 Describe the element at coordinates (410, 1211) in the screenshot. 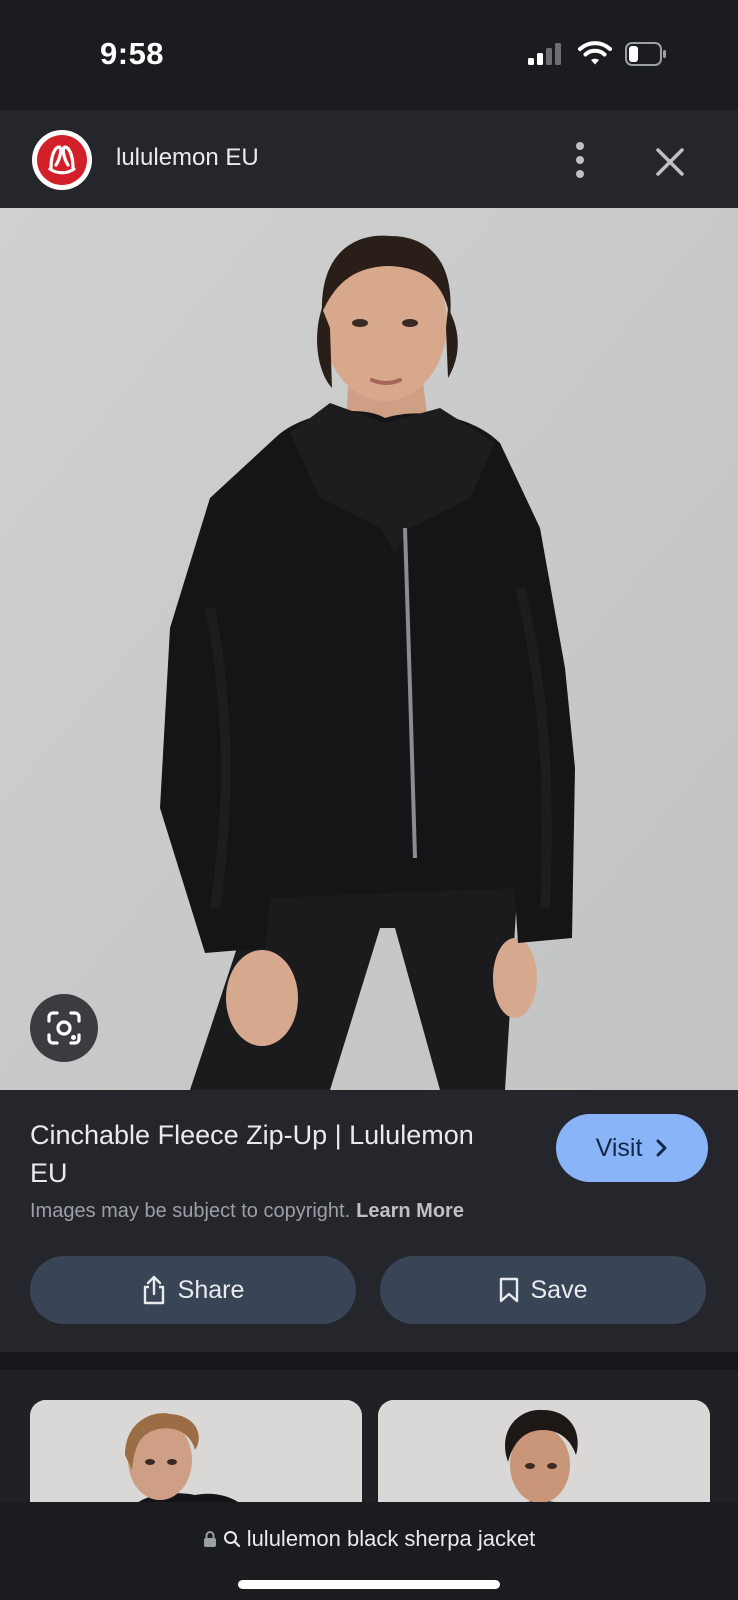

I see `learn-more-link: Learn More` at that location.